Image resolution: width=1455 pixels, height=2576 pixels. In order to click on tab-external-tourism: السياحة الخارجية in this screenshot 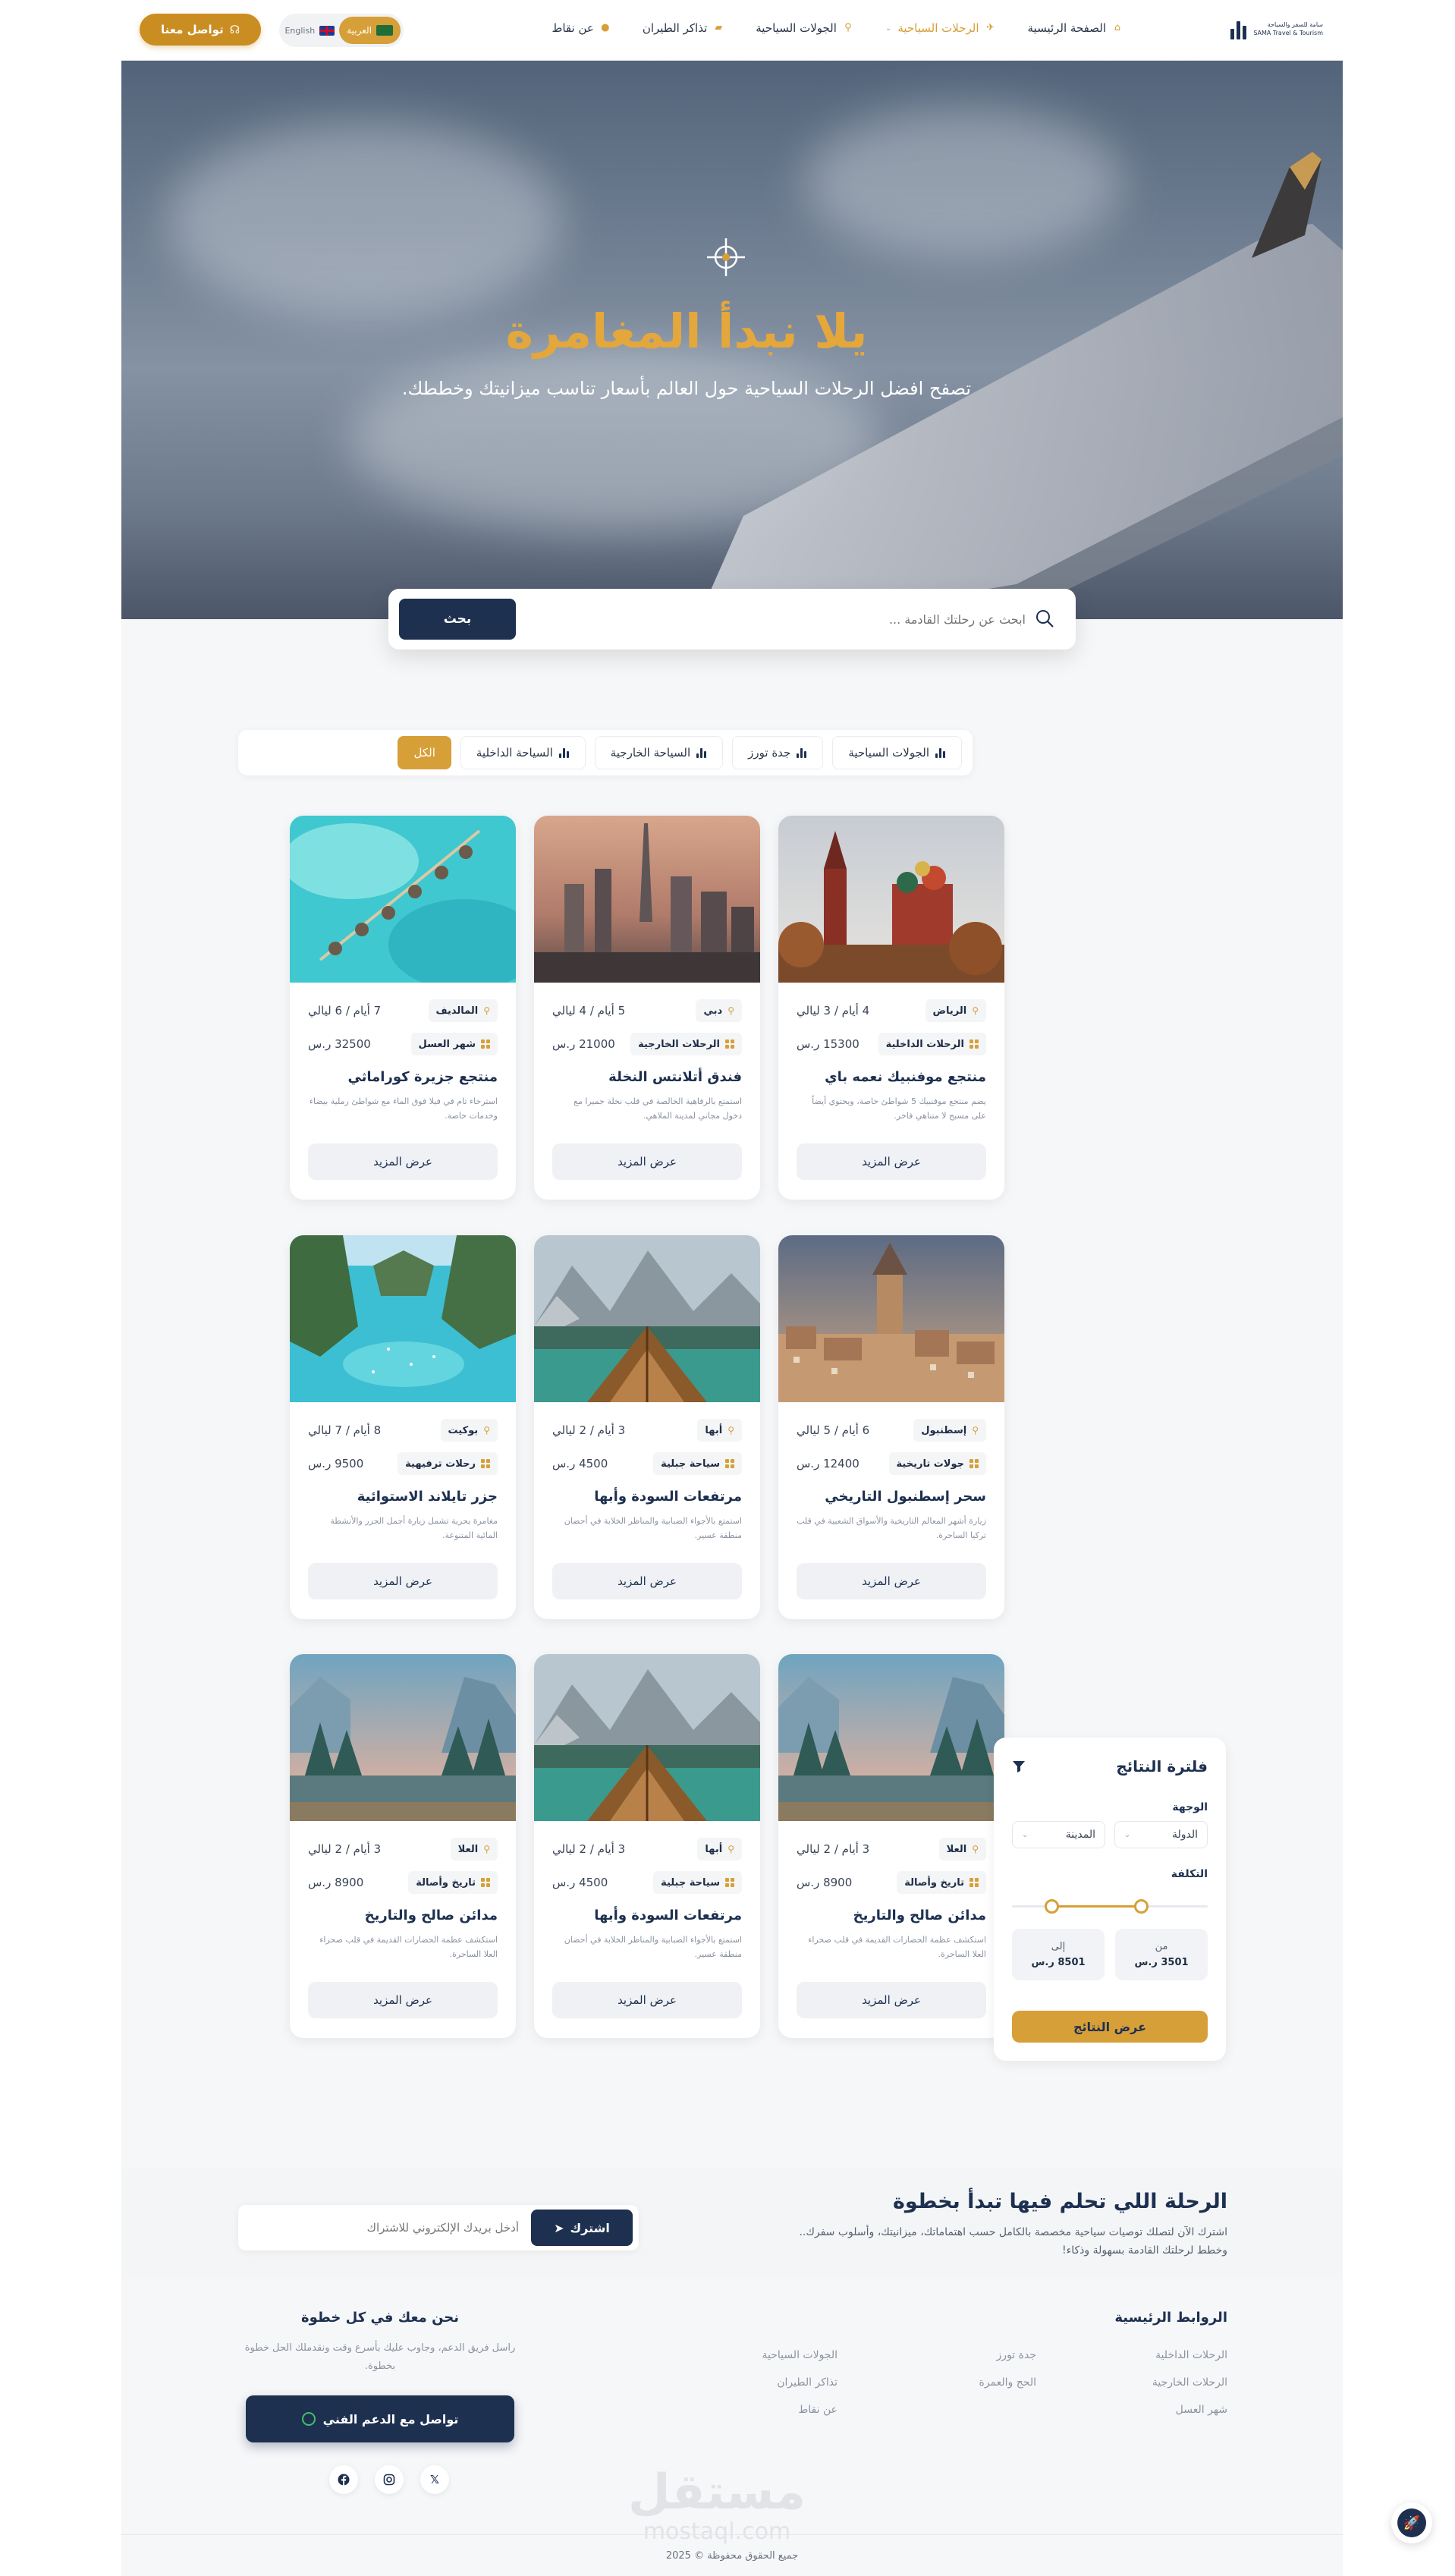, I will do `click(659, 752)`.